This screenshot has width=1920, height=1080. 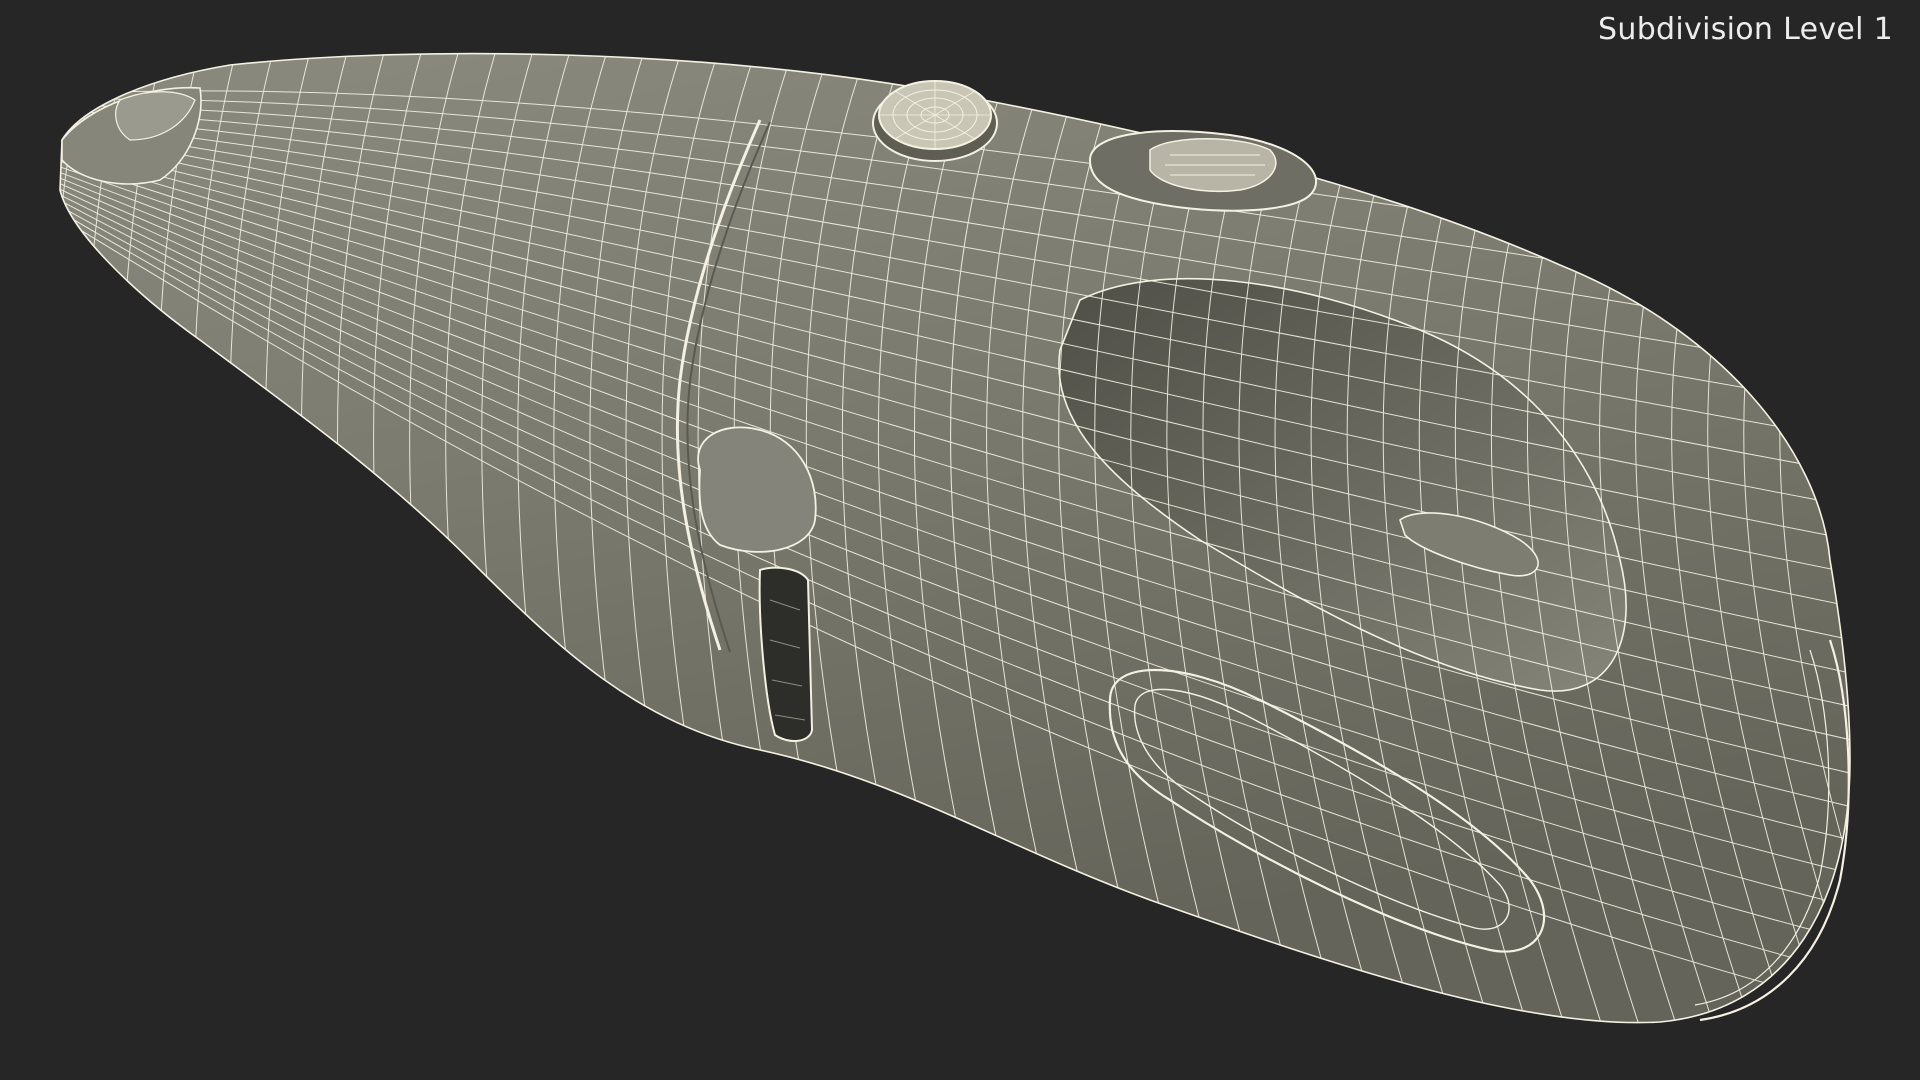 I want to click on round-button-icon, so click(x=935, y=121).